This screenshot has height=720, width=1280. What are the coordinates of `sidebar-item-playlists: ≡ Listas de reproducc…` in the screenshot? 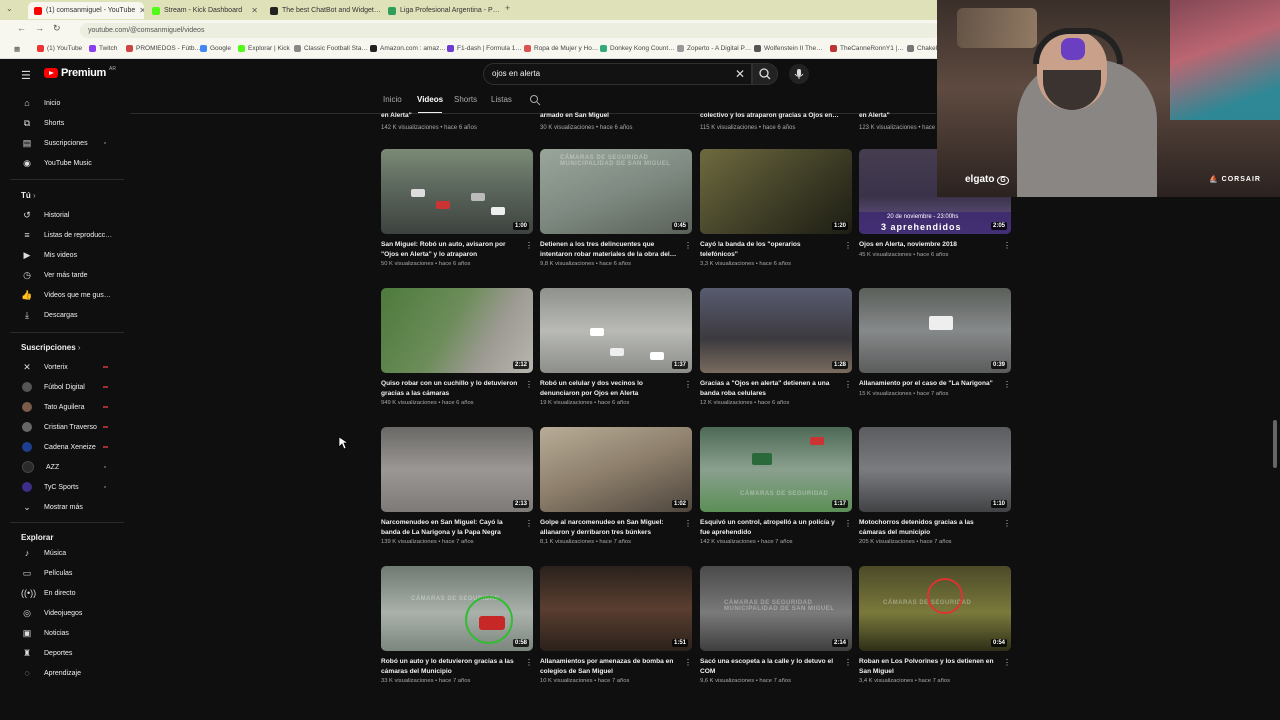 It's located at (69, 235).